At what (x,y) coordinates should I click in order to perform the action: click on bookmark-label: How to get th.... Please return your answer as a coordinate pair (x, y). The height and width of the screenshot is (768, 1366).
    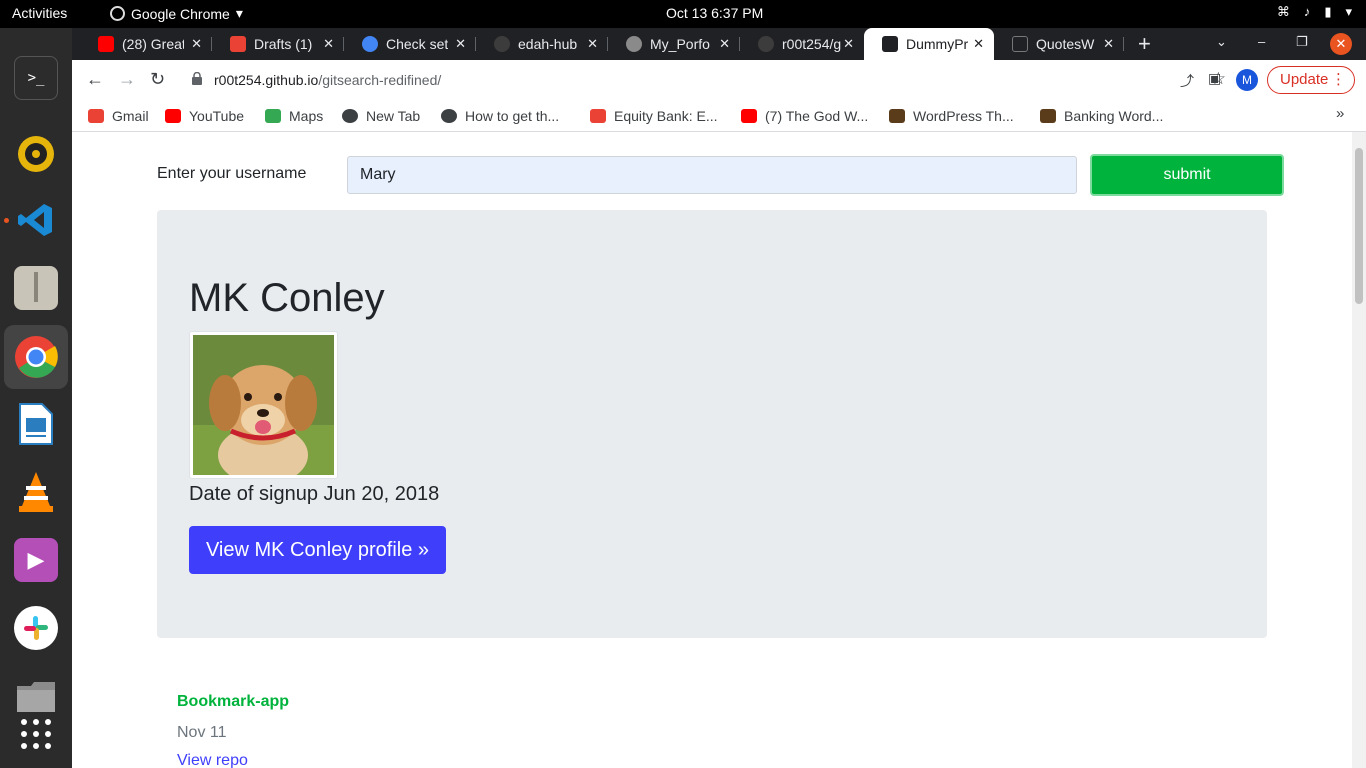
    Looking at the image, I should click on (512, 116).